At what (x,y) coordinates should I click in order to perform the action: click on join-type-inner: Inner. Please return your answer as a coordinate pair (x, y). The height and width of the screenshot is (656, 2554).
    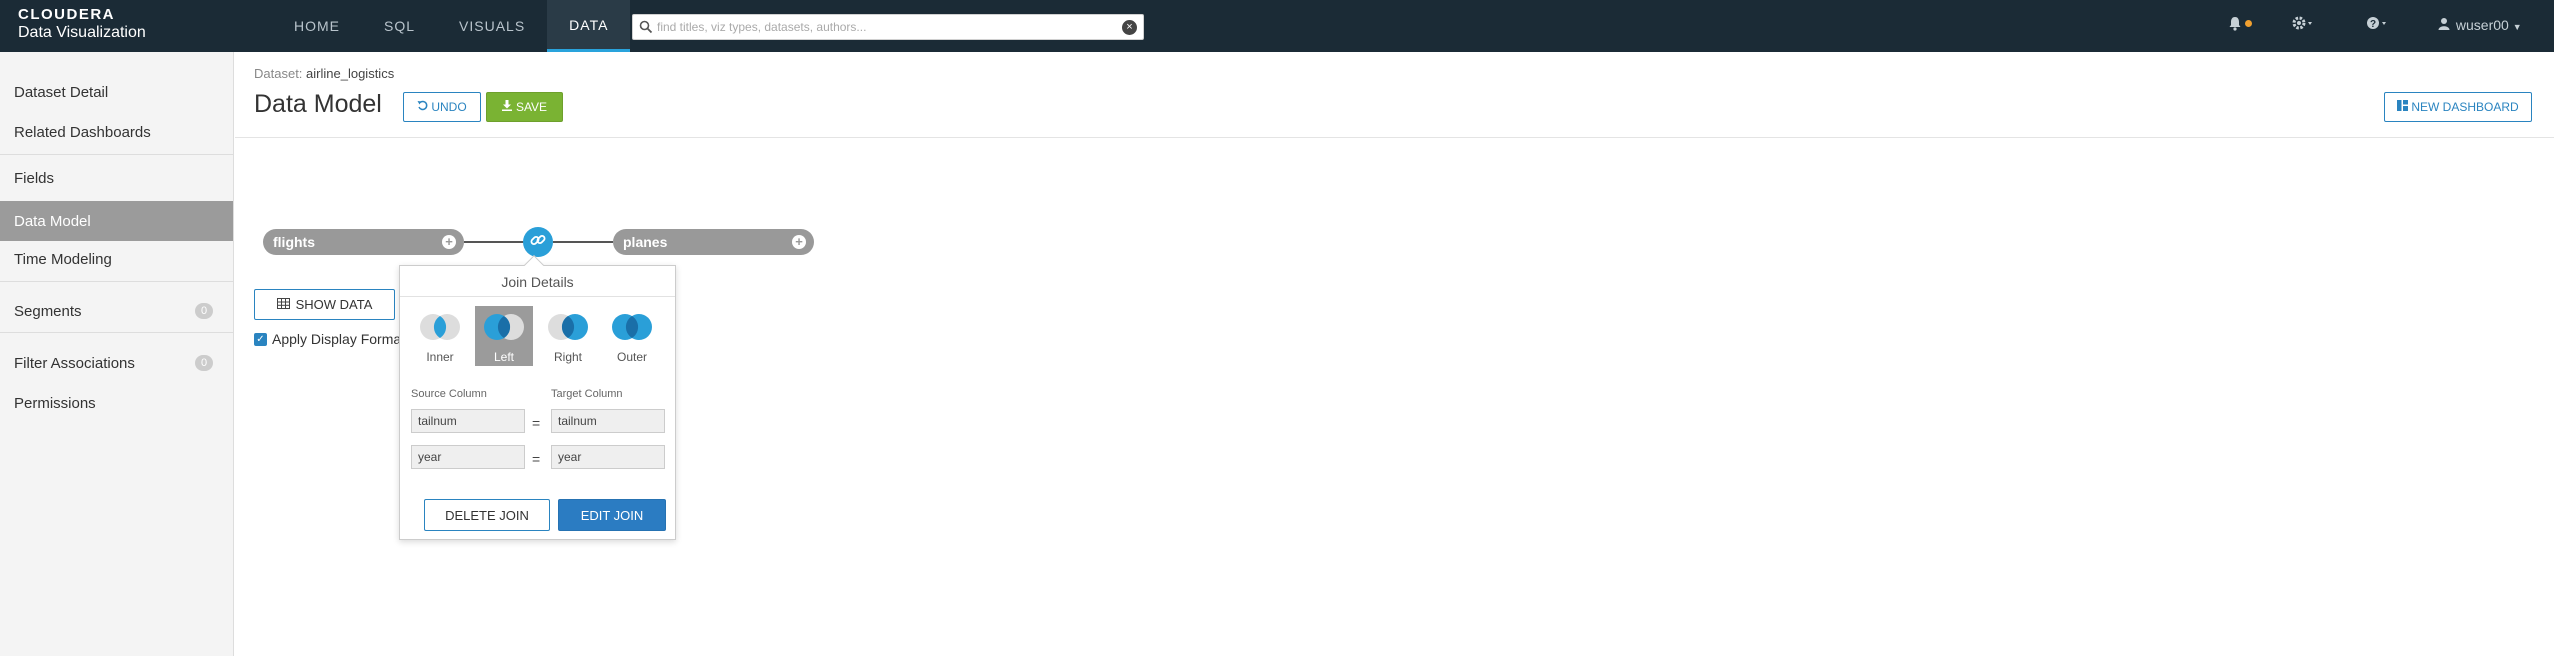
    Looking at the image, I should click on (440, 336).